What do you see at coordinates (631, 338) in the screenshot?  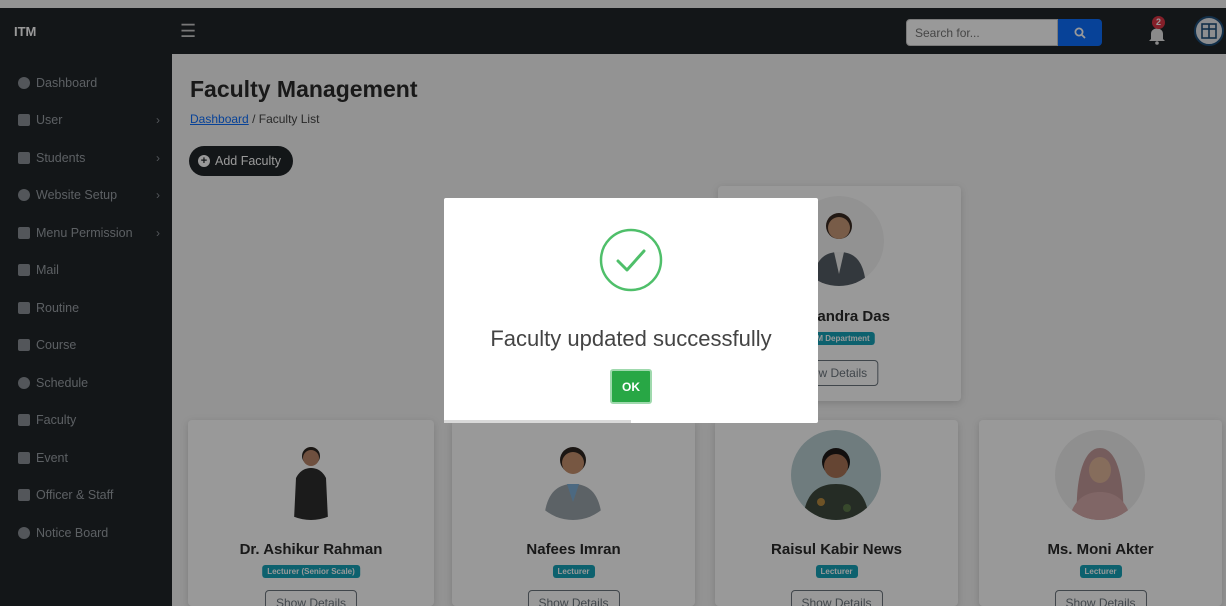 I see `dialog-message: Faculty updated successfully` at bounding box center [631, 338].